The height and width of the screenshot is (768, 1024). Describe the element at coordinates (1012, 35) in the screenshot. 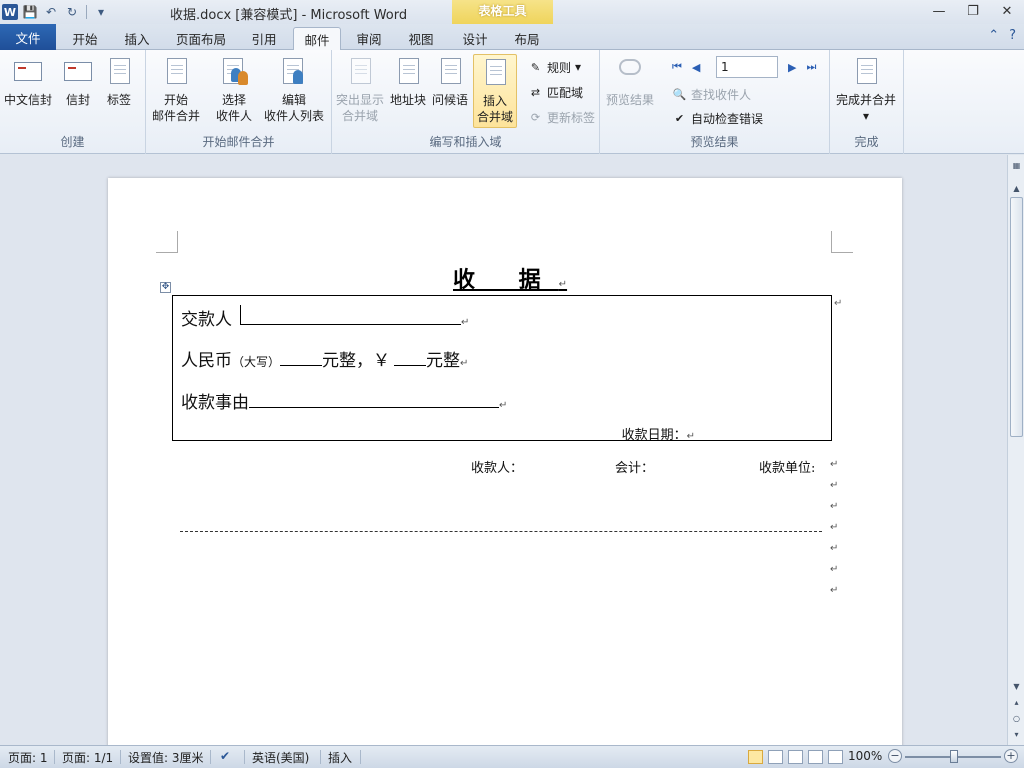

I see `help-icon: ?` at that location.